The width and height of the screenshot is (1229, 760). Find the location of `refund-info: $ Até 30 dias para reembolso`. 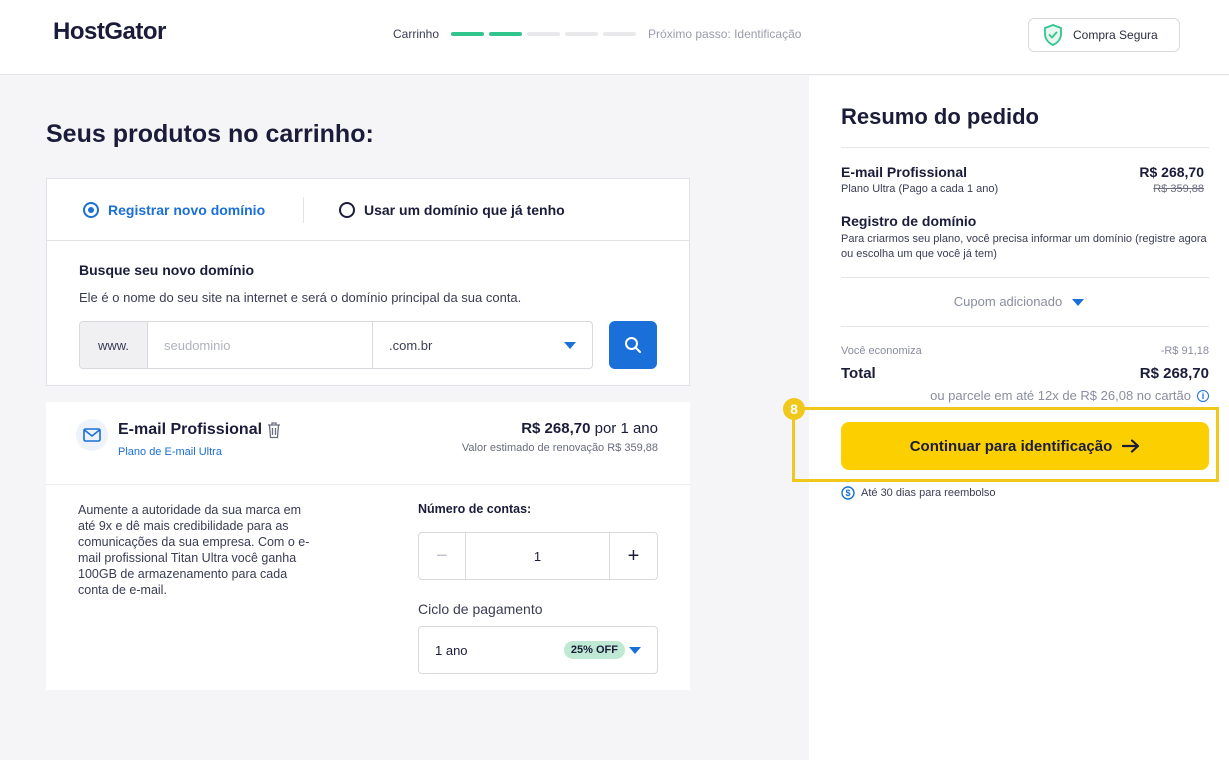

refund-info: $ Até 30 dias para reembolso is located at coordinates (918, 493).